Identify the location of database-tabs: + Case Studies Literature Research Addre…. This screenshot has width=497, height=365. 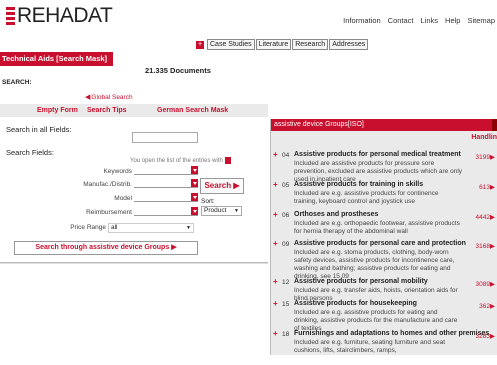
(282, 44).